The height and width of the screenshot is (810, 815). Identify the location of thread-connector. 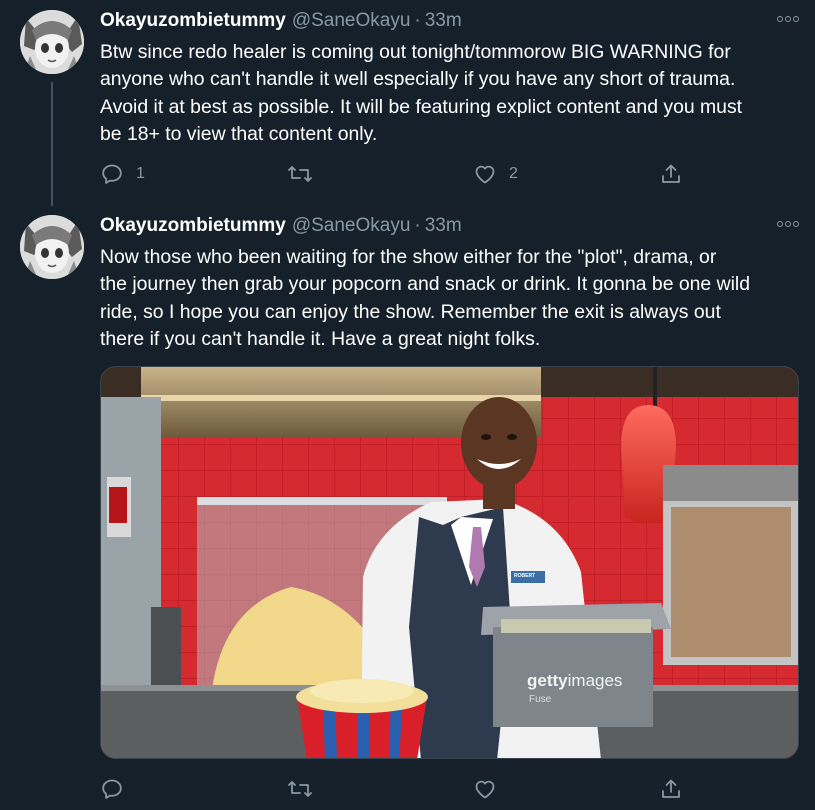
(52, 144).